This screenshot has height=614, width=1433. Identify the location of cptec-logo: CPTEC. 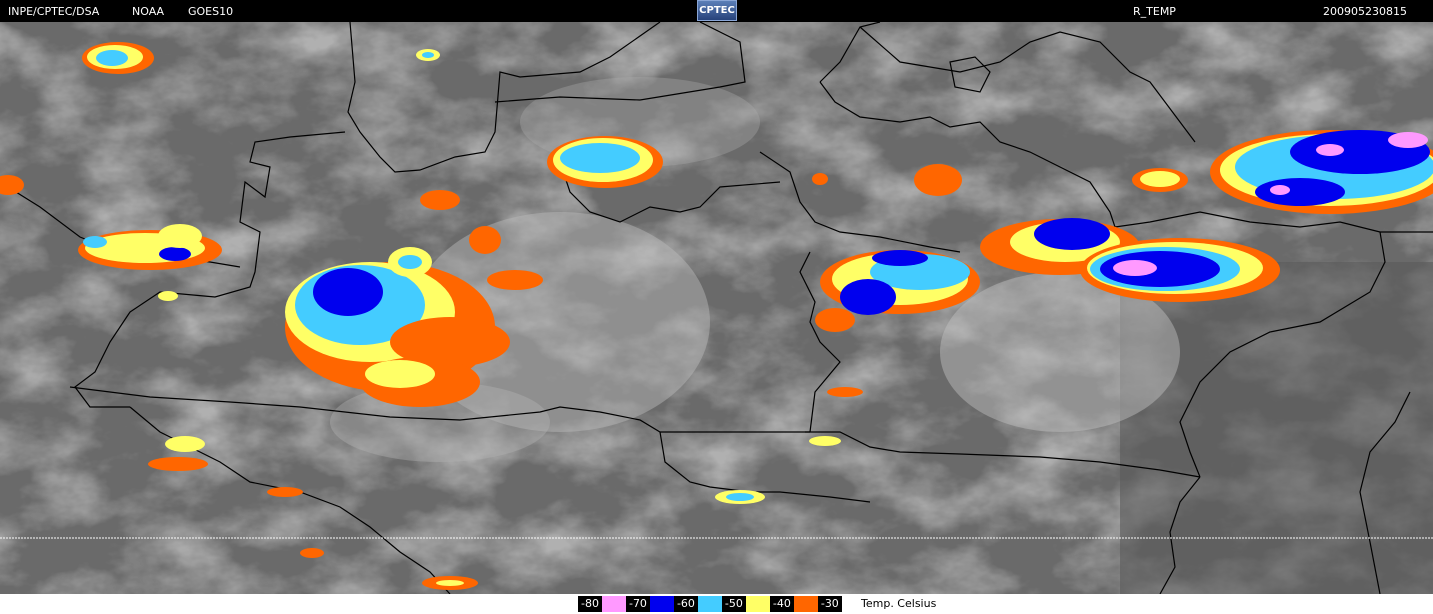
(717, 10).